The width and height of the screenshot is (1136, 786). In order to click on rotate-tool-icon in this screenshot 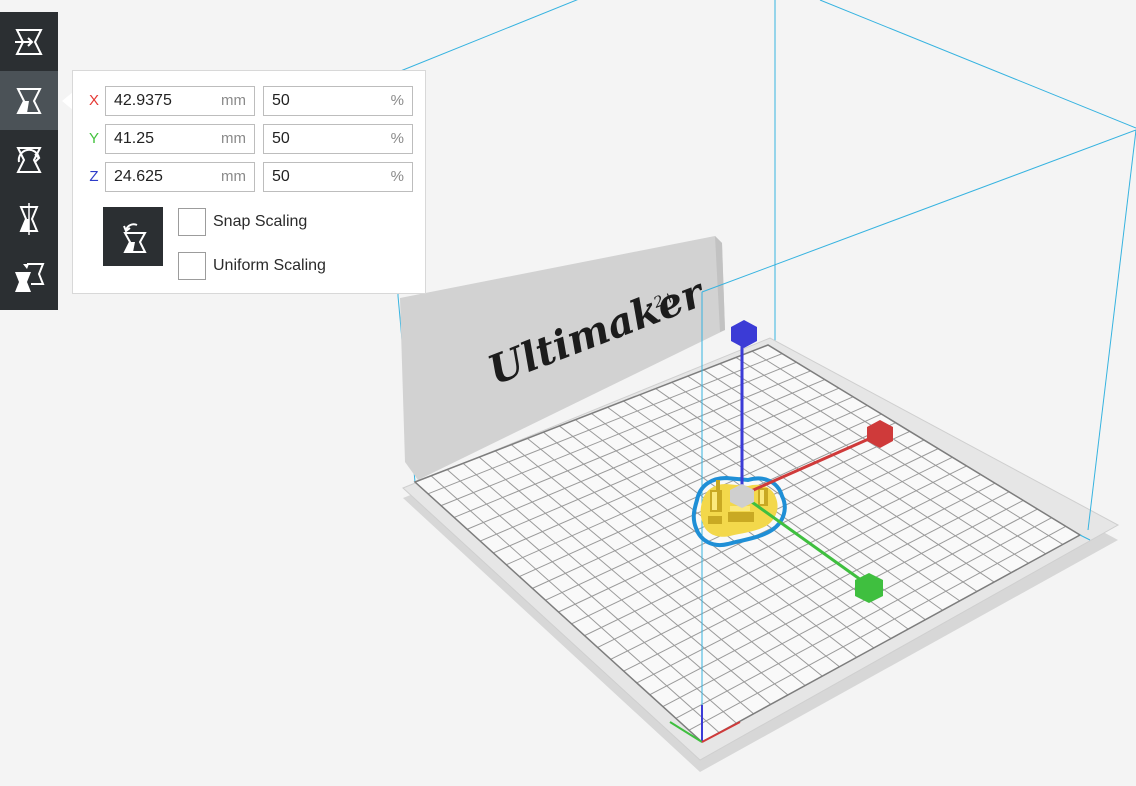, I will do `click(29, 159)`.